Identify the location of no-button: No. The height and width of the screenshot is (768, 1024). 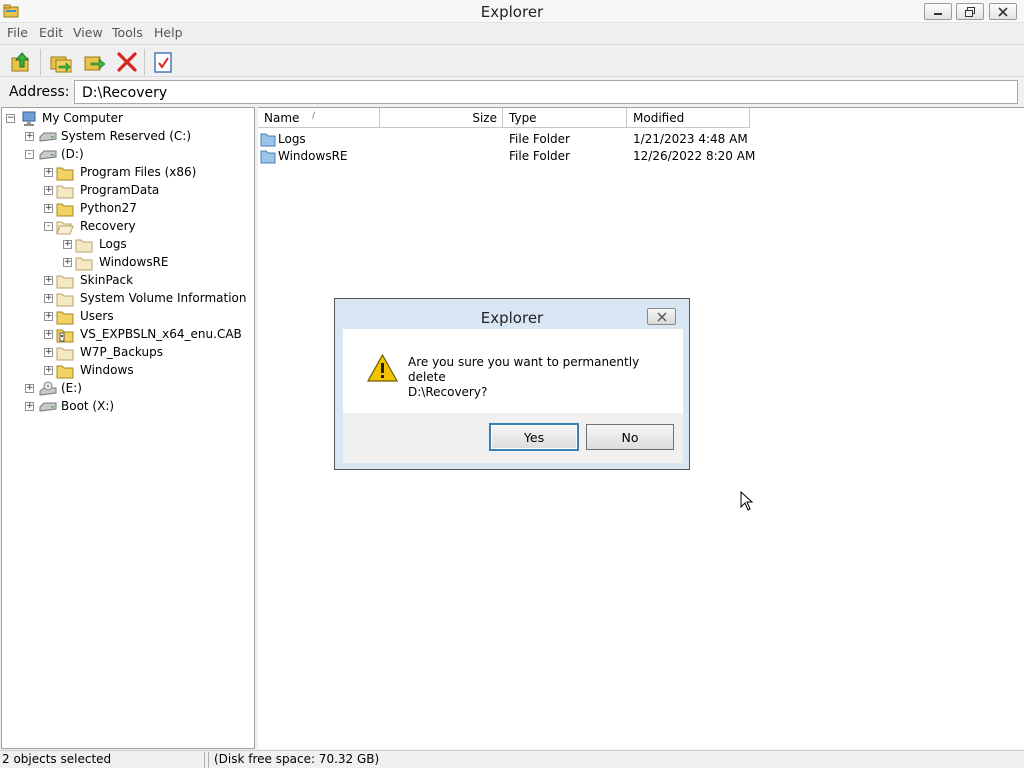
(630, 437).